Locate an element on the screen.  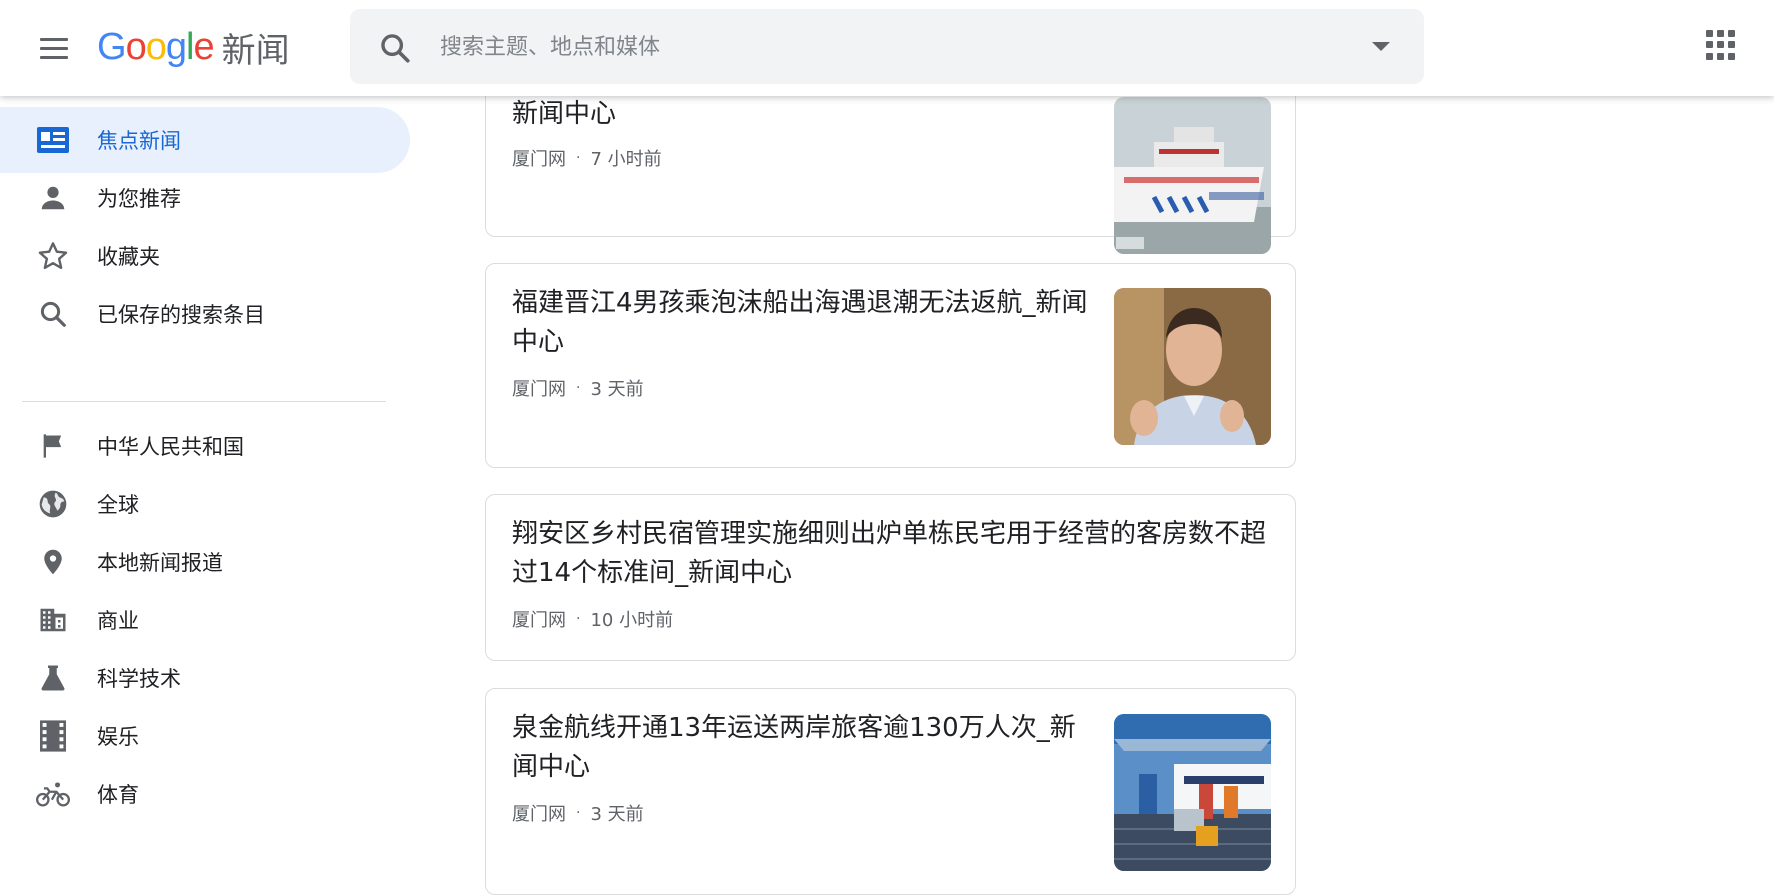
sidebar-divider is located at coordinates (204, 401).